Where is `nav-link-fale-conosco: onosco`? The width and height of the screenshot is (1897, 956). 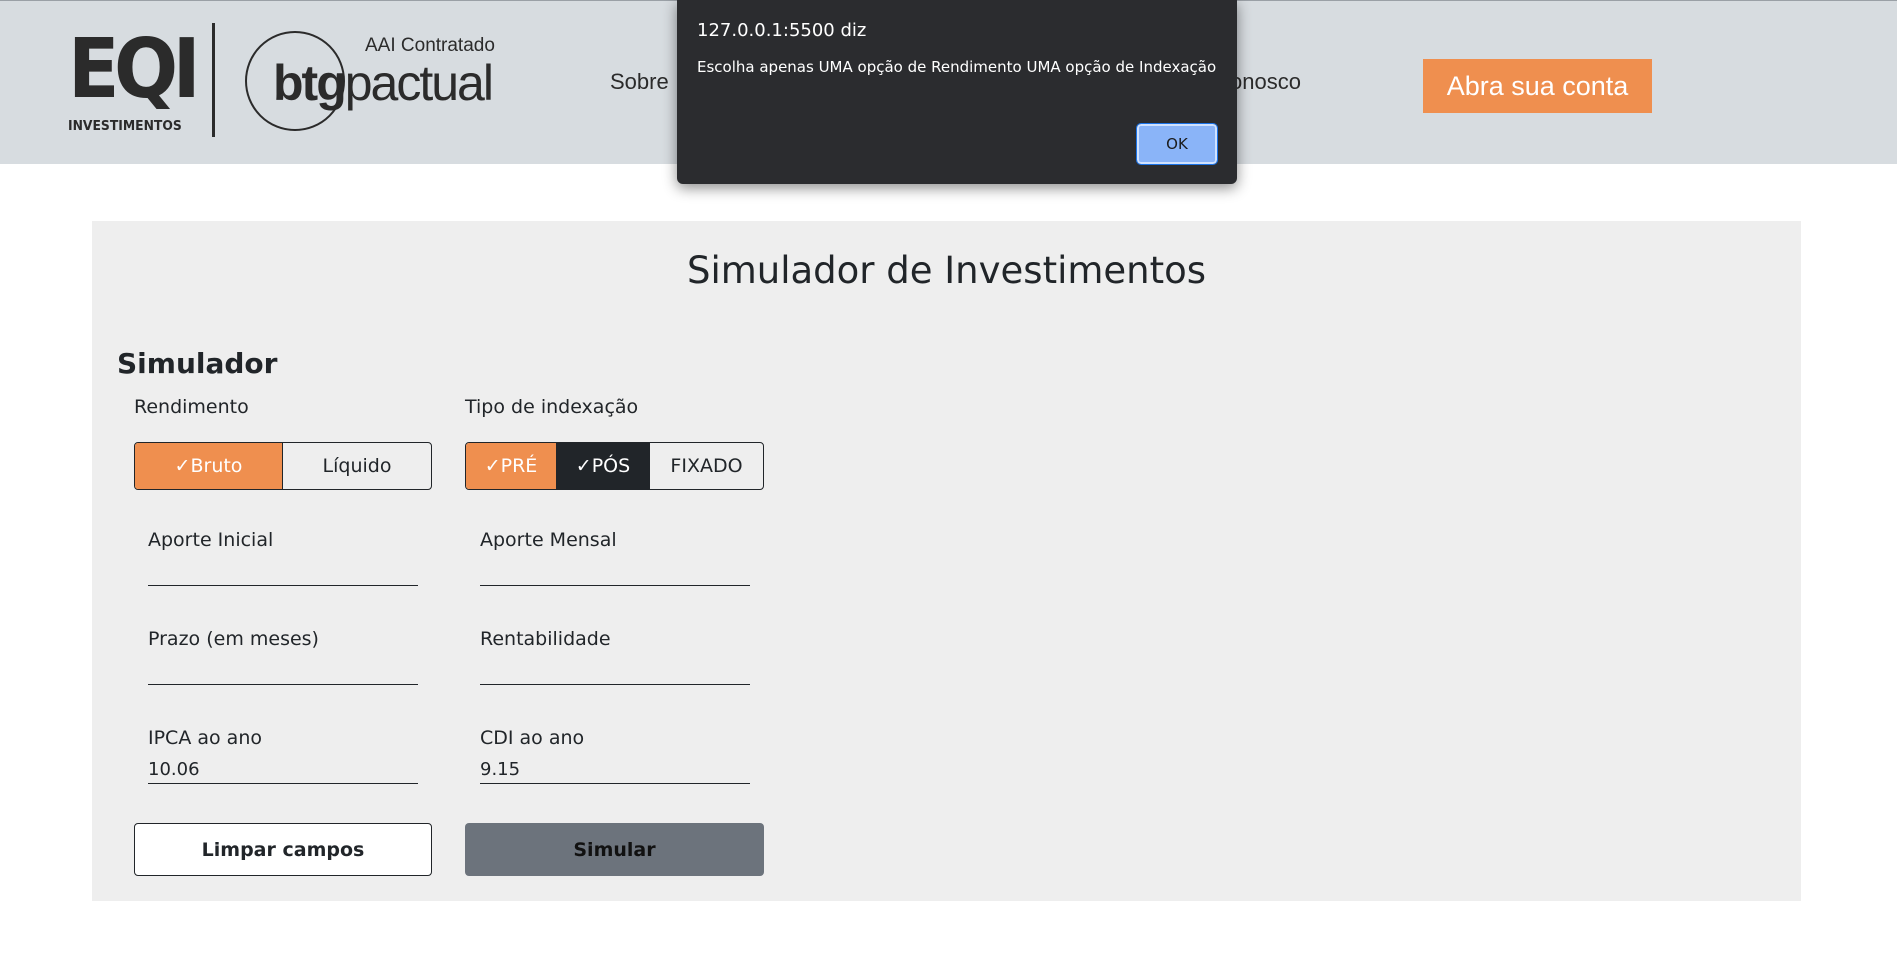
nav-link-fale-conosco: onosco is located at coordinates (1265, 82).